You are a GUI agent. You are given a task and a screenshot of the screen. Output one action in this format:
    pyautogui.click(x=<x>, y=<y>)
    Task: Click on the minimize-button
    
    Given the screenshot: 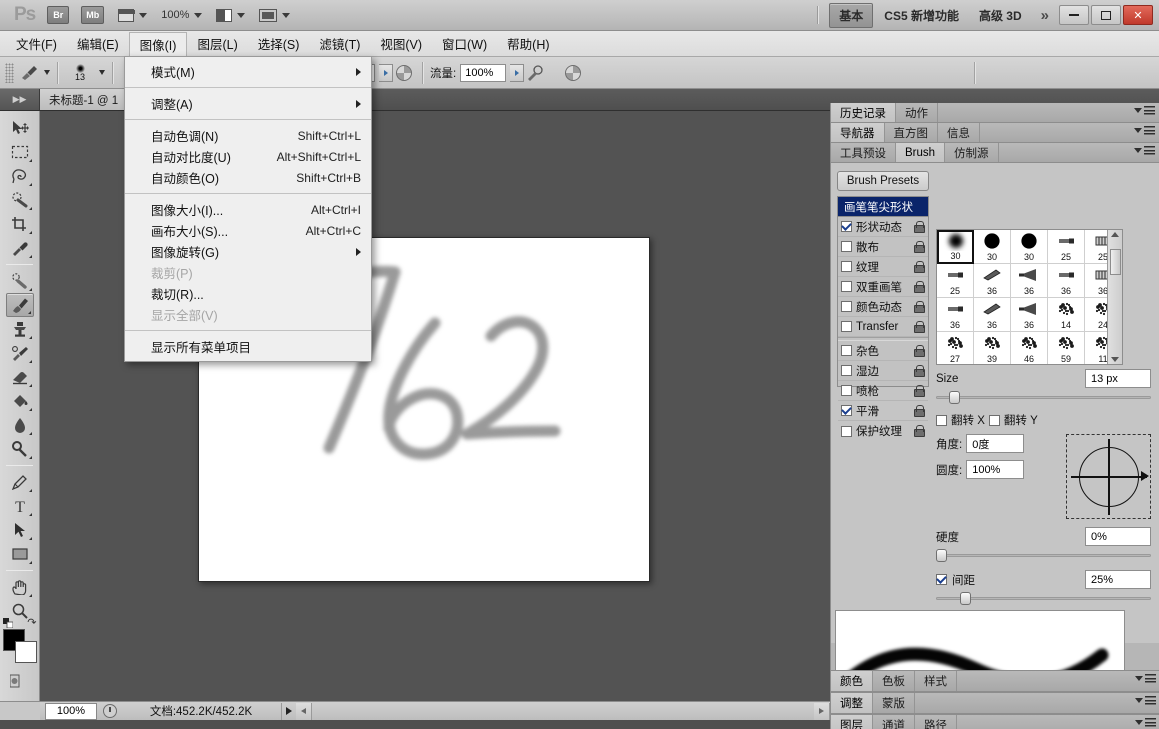 What is the action you would take?
    pyautogui.click(x=1074, y=15)
    